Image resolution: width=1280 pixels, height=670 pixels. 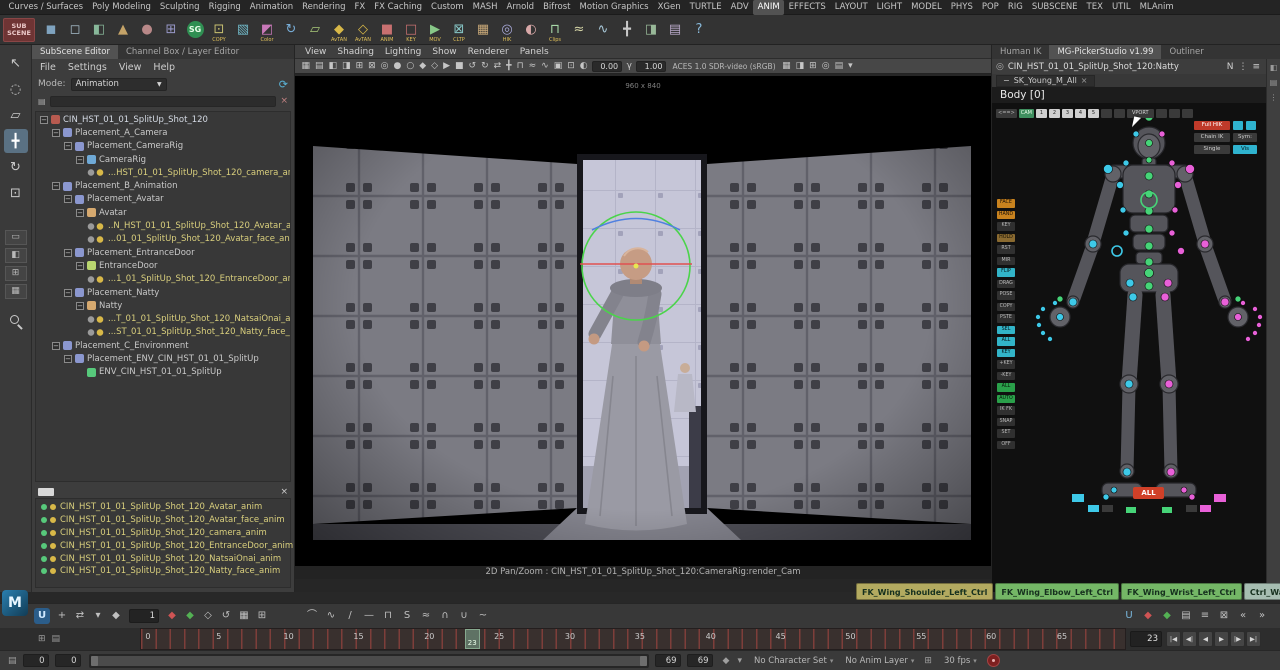 What do you see at coordinates (579, 30) in the screenshot?
I see `shelf-icon: ≈` at bounding box center [579, 30].